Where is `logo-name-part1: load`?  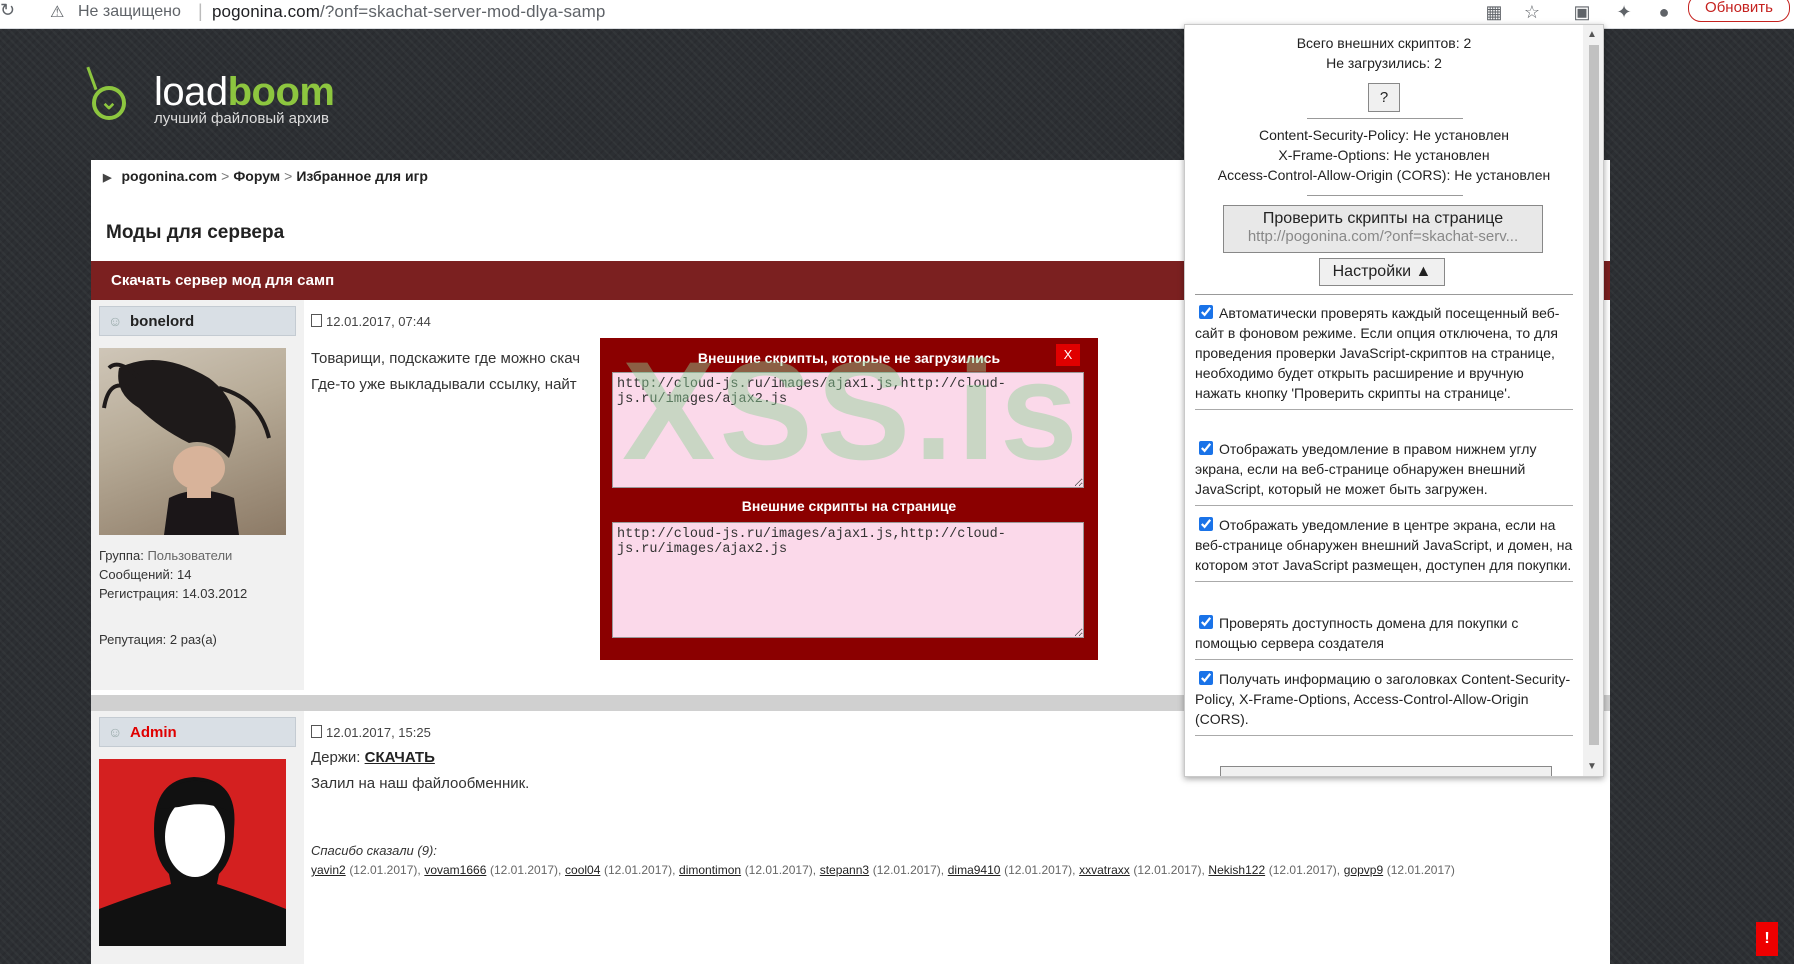
logo-name-part1: load is located at coordinates (191, 92).